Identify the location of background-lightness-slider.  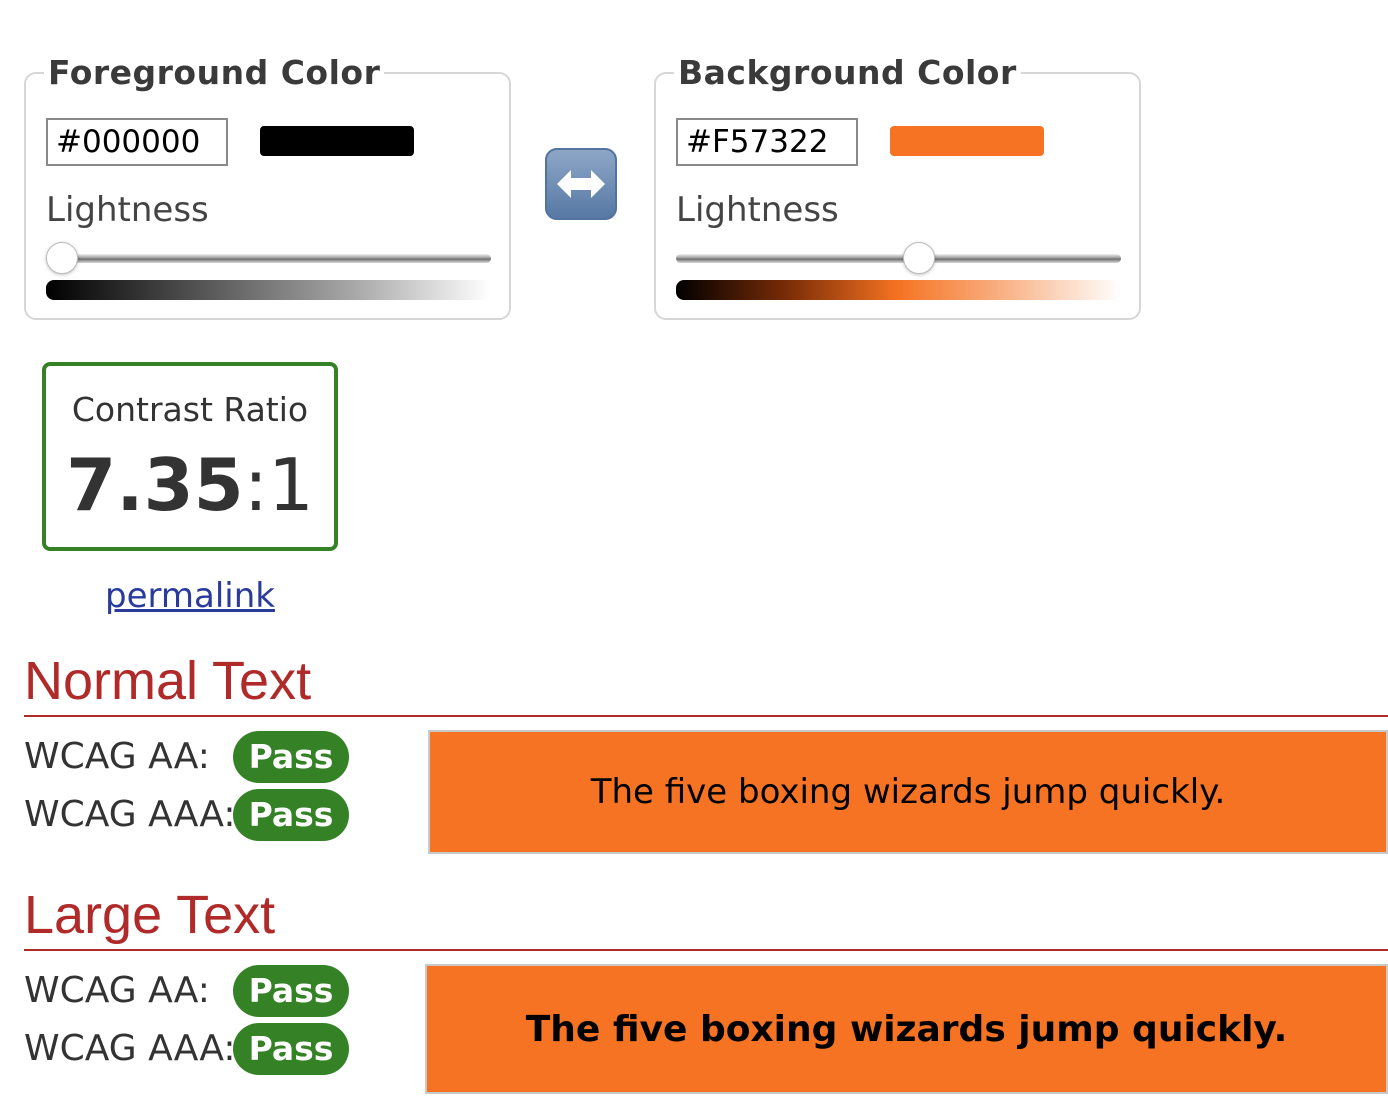
(898, 258).